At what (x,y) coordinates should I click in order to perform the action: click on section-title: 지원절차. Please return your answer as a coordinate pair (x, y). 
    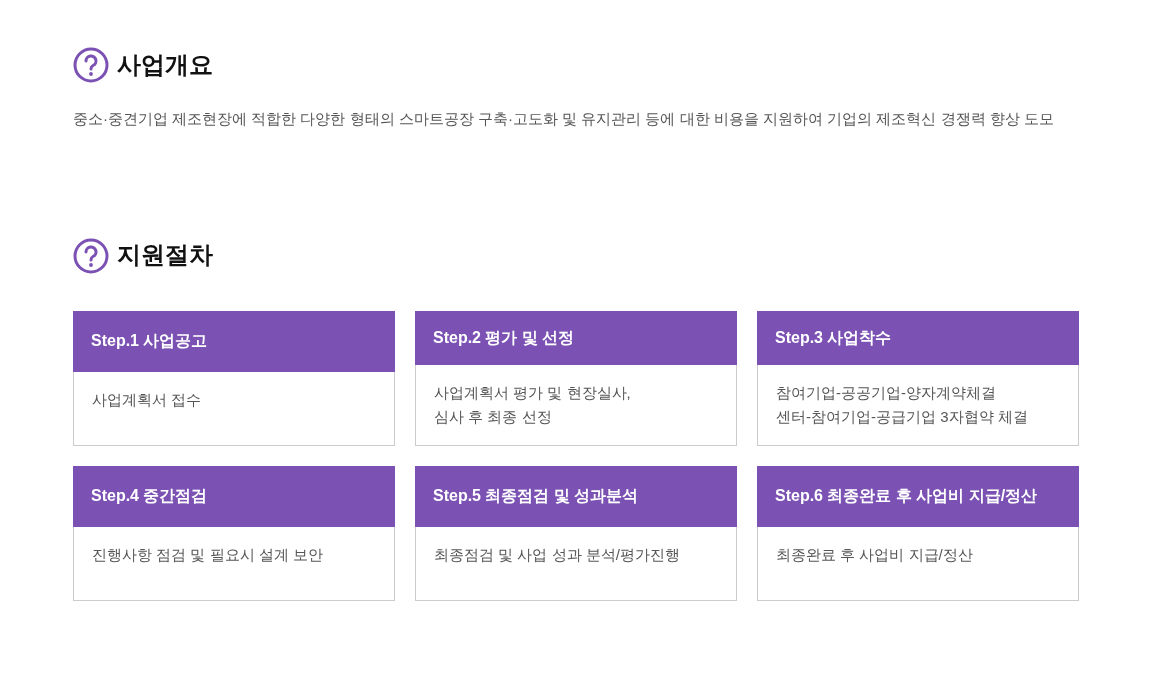
    Looking at the image, I should click on (165, 255).